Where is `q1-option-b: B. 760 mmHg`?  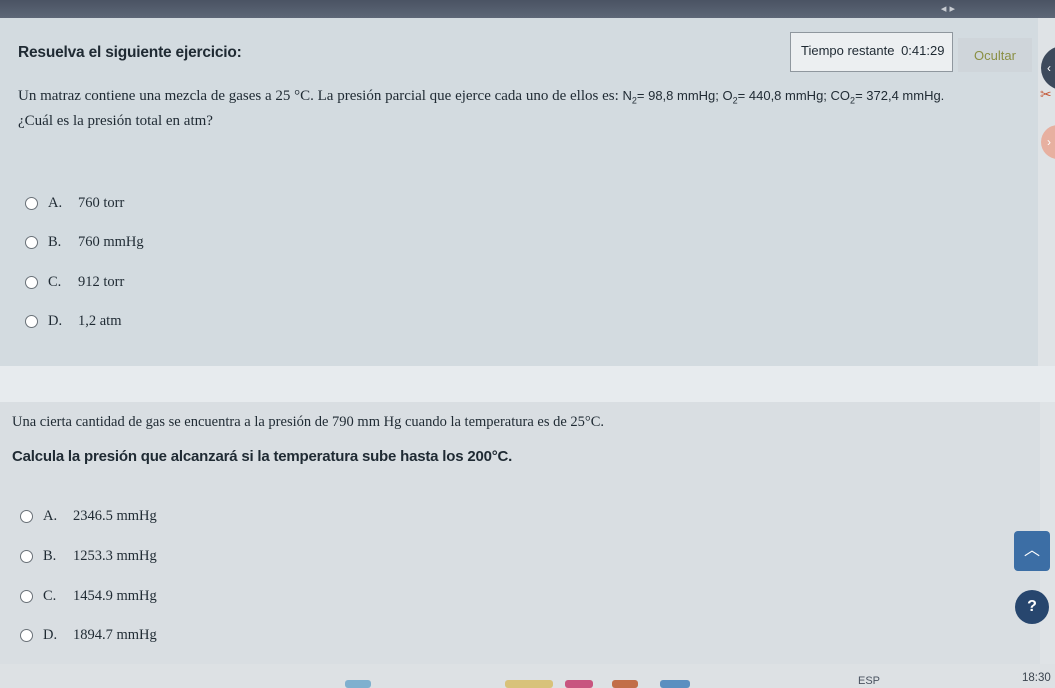
q1-option-b: B. 760 mmHg is located at coordinates (84, 242).